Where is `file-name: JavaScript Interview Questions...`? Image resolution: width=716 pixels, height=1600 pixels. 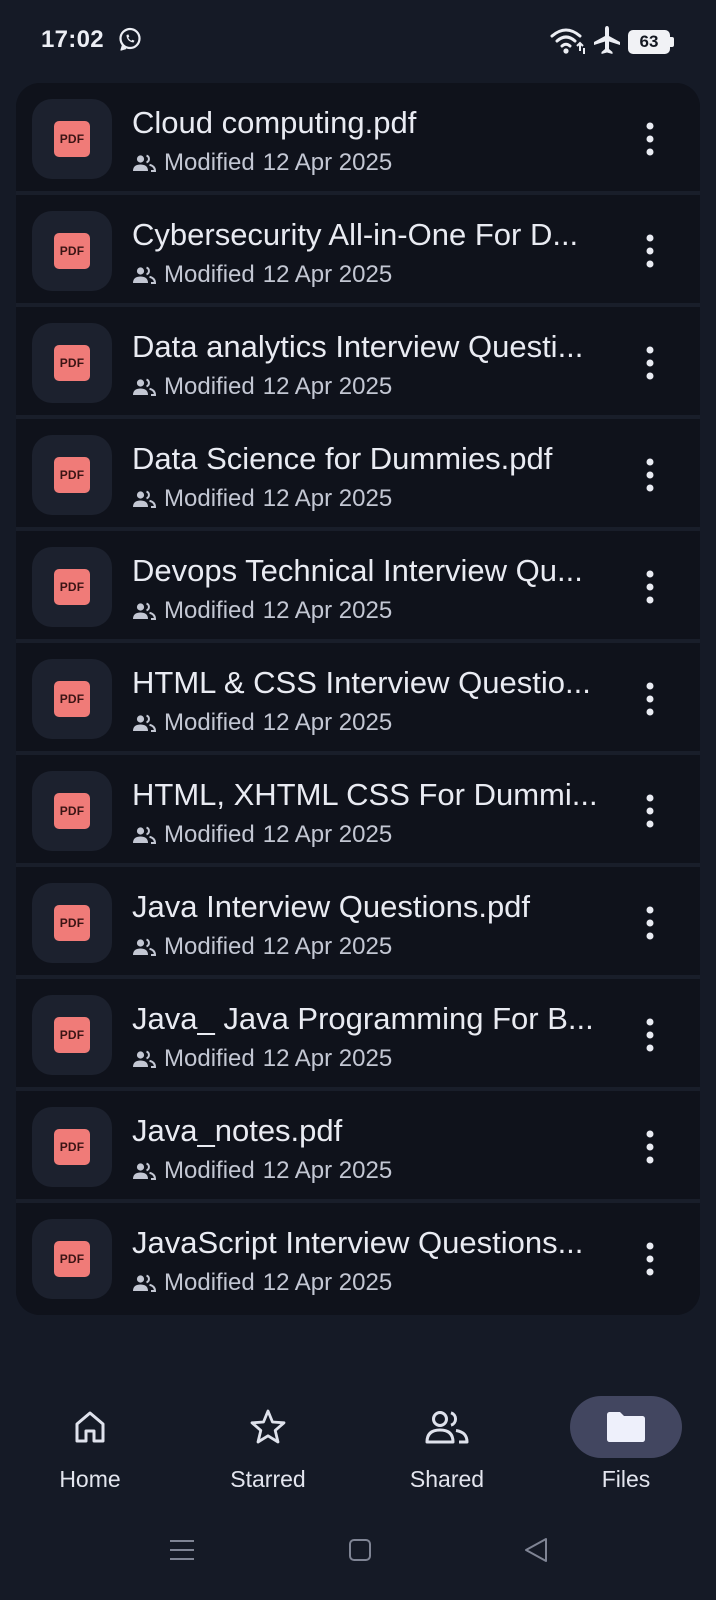
file-name: JavaScript Interview Questions... is located at coordinates (358, 1242).